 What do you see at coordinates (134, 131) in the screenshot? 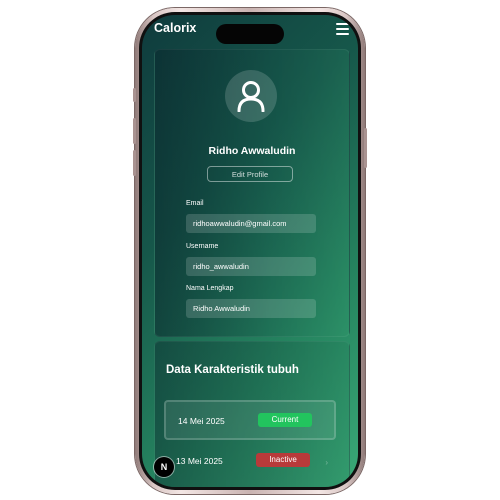
I see `phone-volume-up-button` at bounding box center [134, 131].